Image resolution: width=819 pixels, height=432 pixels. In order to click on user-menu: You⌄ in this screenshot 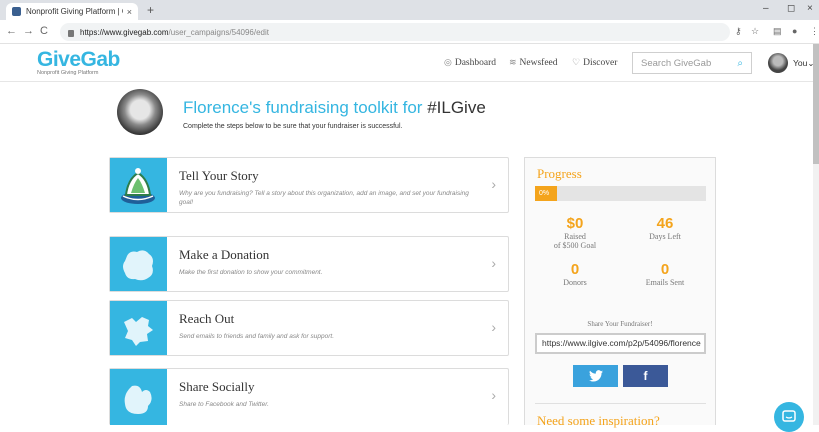, I will do `click(803, 63)`.